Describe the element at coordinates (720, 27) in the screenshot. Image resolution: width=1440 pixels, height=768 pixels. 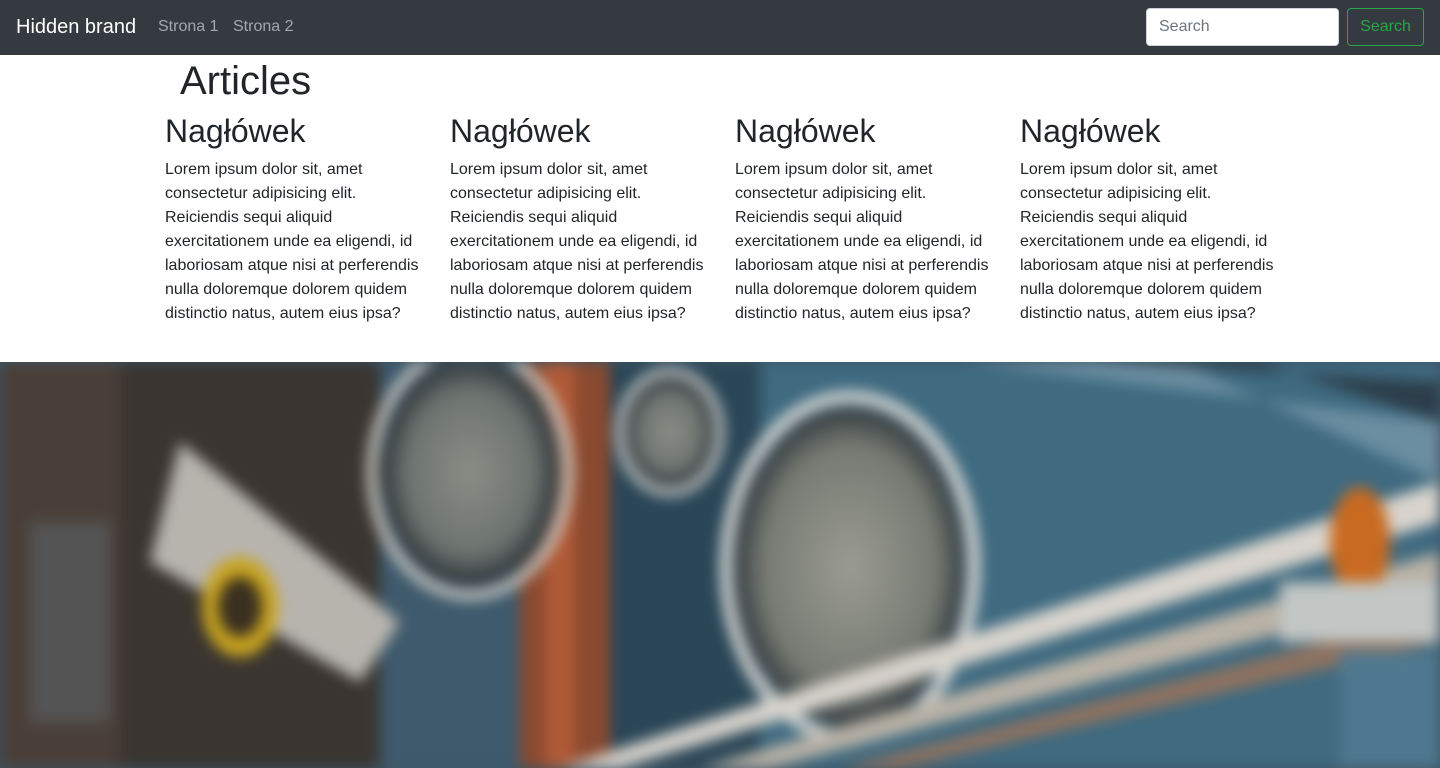
I see `navbar: Hidden brand Strona 1 Strona 2 Search` at that location.